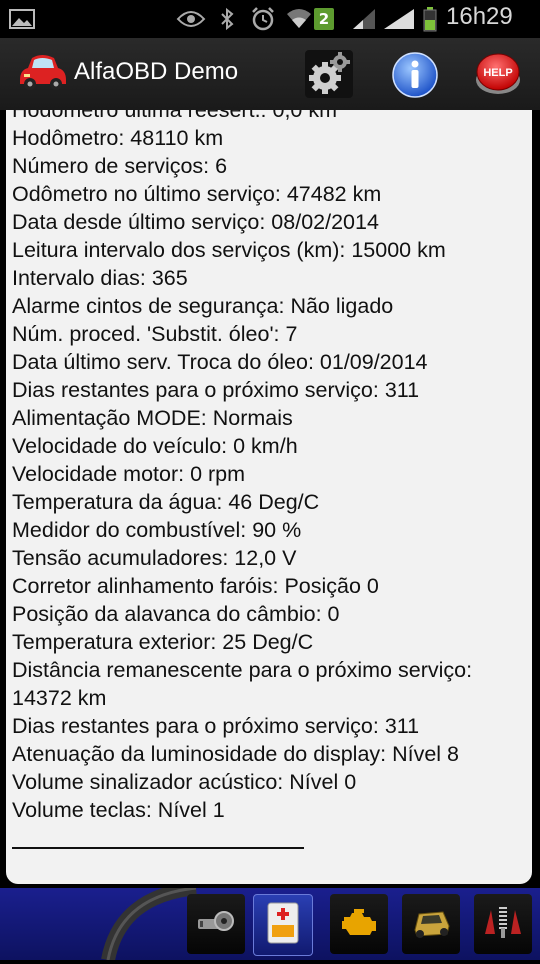 This screenshot has height=964, width=540. I want to click on tab-ignition-key, so click(216, 924).